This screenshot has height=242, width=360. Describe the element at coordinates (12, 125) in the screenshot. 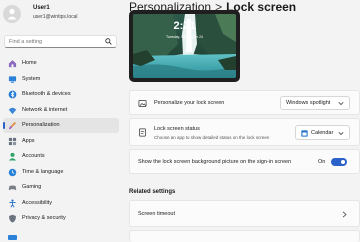

I see `brush-icon` at that location.